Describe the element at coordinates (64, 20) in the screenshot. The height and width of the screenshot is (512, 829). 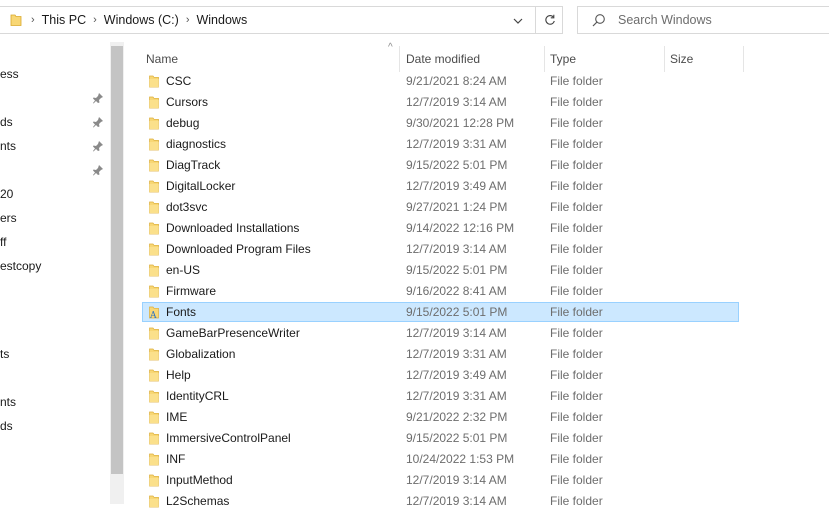
I see `breadcrumb-item: This PC` at that location.